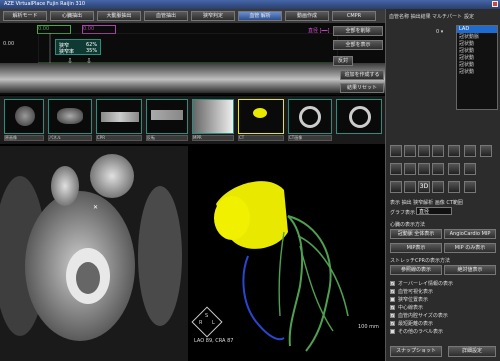 The image size is (500, 361). I want to click on mip-only-button: MIP のみ表示, so click(470, 248).